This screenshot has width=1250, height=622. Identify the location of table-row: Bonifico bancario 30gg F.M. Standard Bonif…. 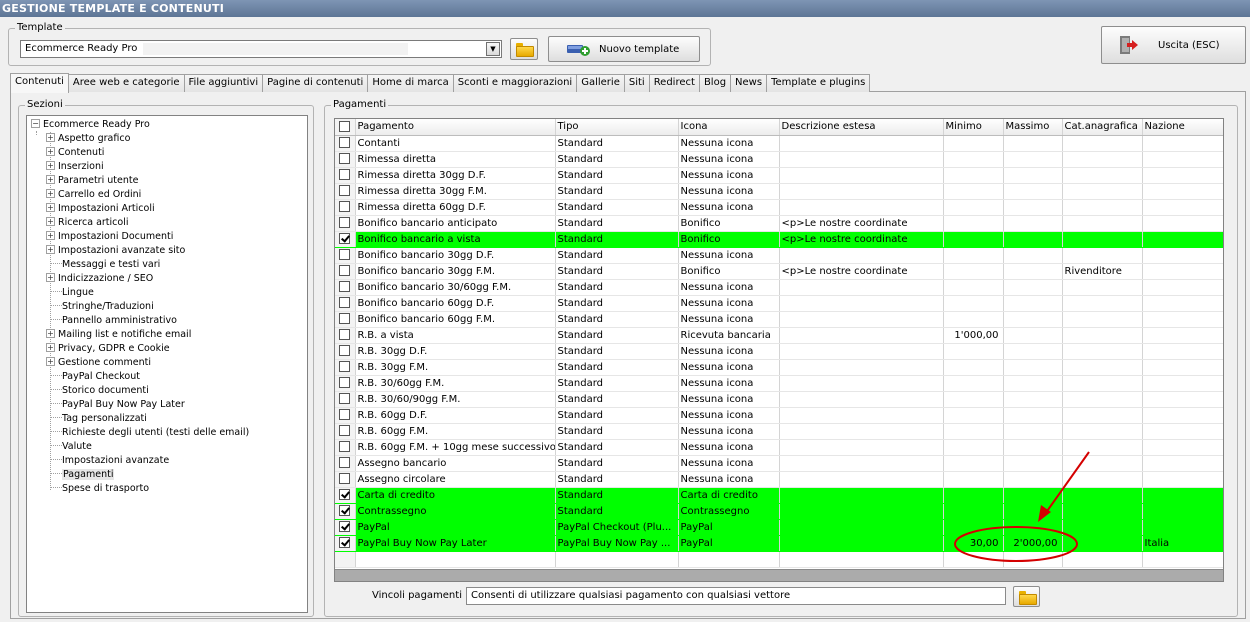
(779, 271).